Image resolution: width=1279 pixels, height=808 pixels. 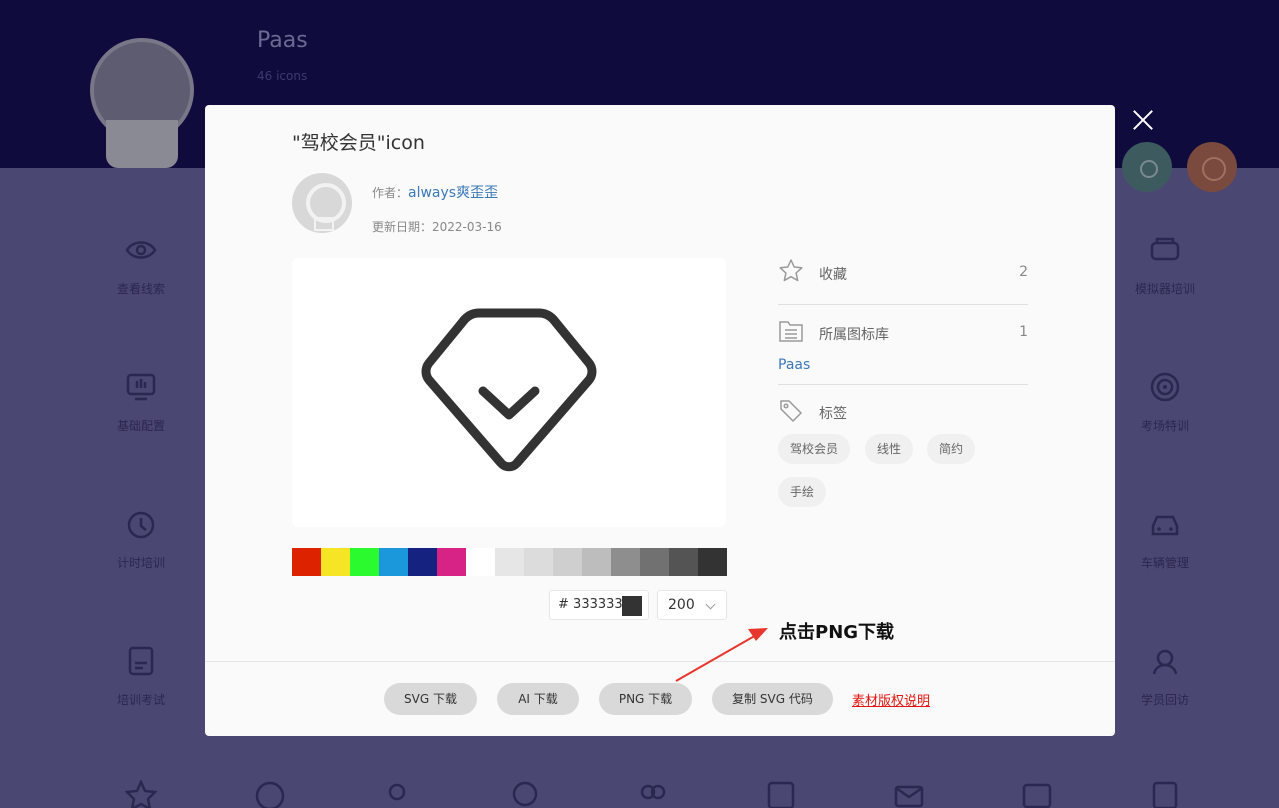 What do you see at coordinates (140, 563) in the screenshot?
I see `bg-icon-label: 计时培训` at bounding box center [140, 563].